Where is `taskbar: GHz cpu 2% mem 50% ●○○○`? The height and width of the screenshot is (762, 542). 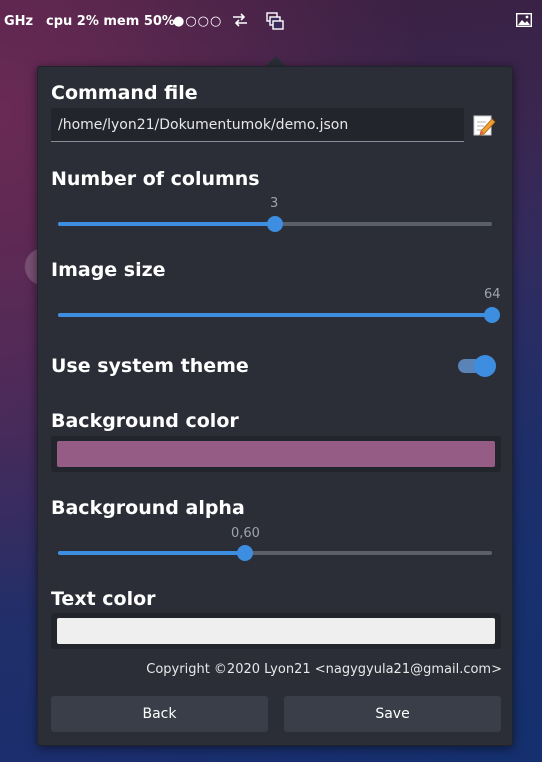 taskbar: GHz cpu 2% mem 50% ●○○○ is located at coordinates (271, 22).